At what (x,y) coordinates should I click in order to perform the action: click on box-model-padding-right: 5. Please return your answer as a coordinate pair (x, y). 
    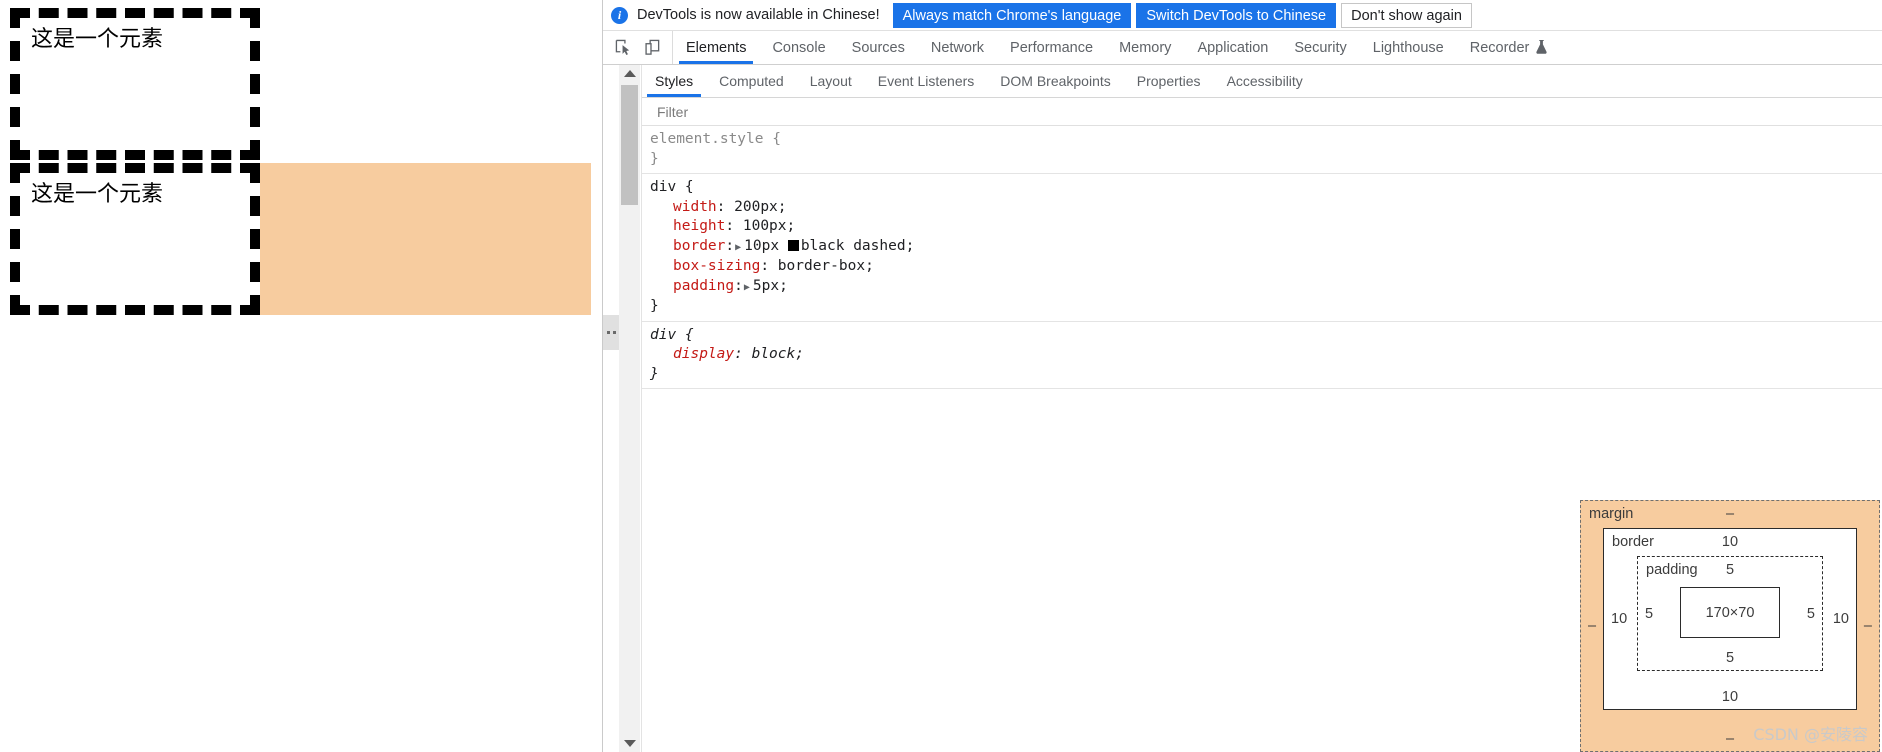
    Looking at the image, I should click on (1811, 614).